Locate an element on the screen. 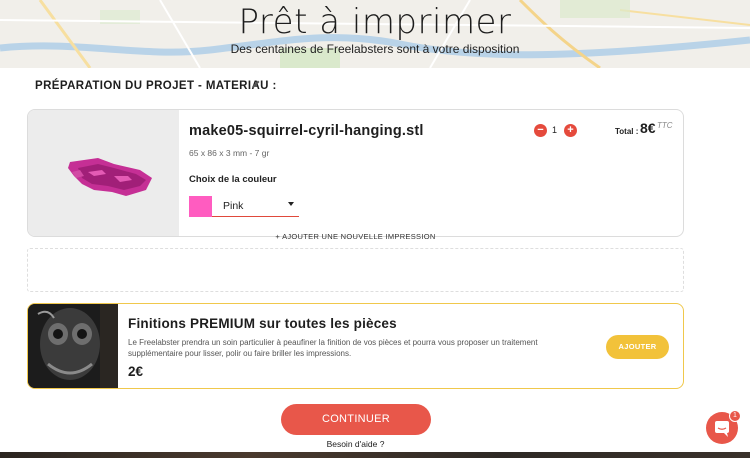  total-tax-suffix: TTC is located at coordinates (665, 125).